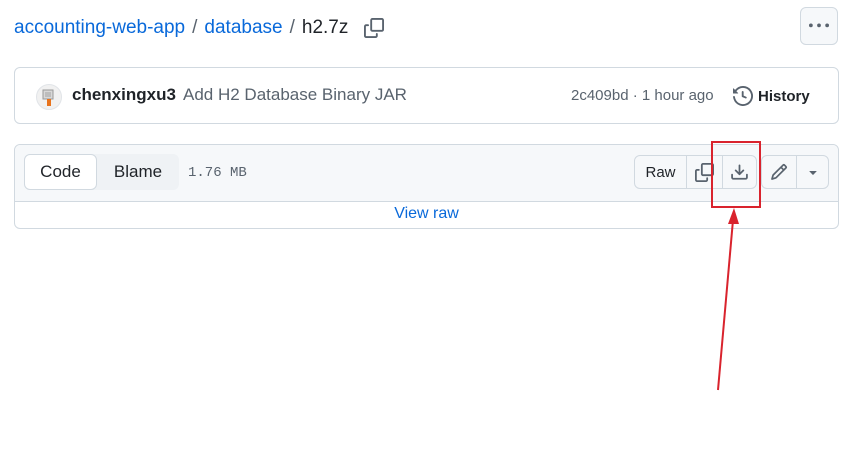 This screenshot has height=453, width=853. Describe the element at coordinates (736, 174) in the screenshot. I see `annotation-highlight-box` at that location.